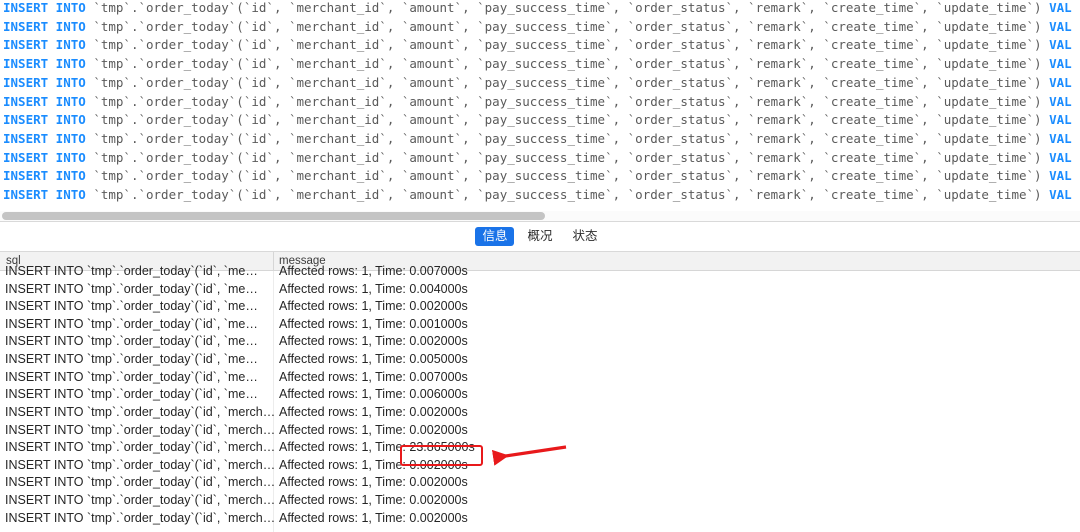  What do you see at coordinates (373, 394) in the screenshot?
I see `cell-message: Affected rows: 1, Time: 0.006000s` at bounding box center [373, 394].